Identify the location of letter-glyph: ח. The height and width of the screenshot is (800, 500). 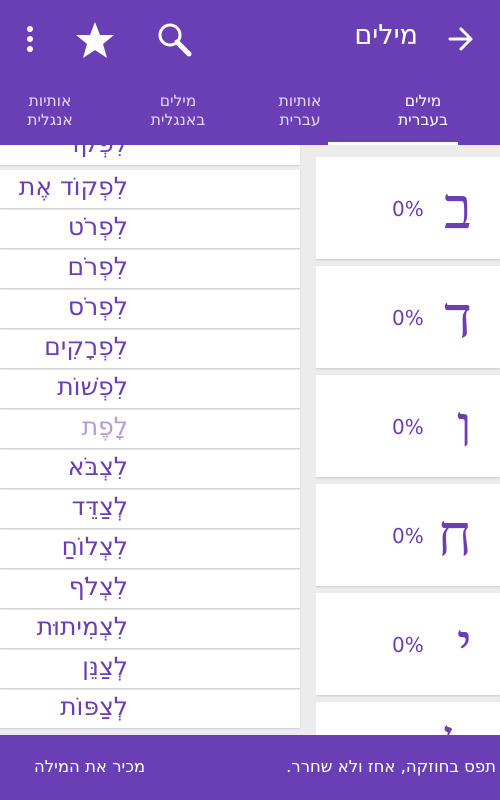
(454, 535).